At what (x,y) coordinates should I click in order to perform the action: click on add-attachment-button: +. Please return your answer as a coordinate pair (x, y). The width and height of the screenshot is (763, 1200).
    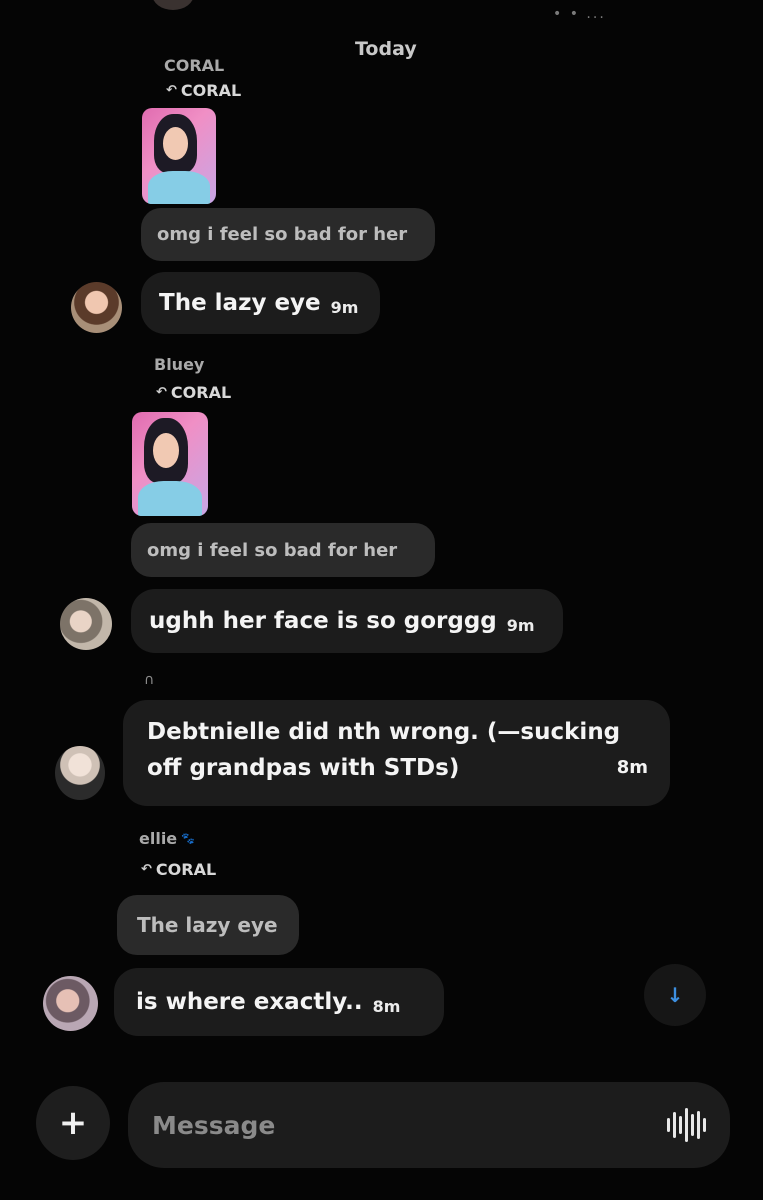
    Looking at the image, I should click on (73, 1123).